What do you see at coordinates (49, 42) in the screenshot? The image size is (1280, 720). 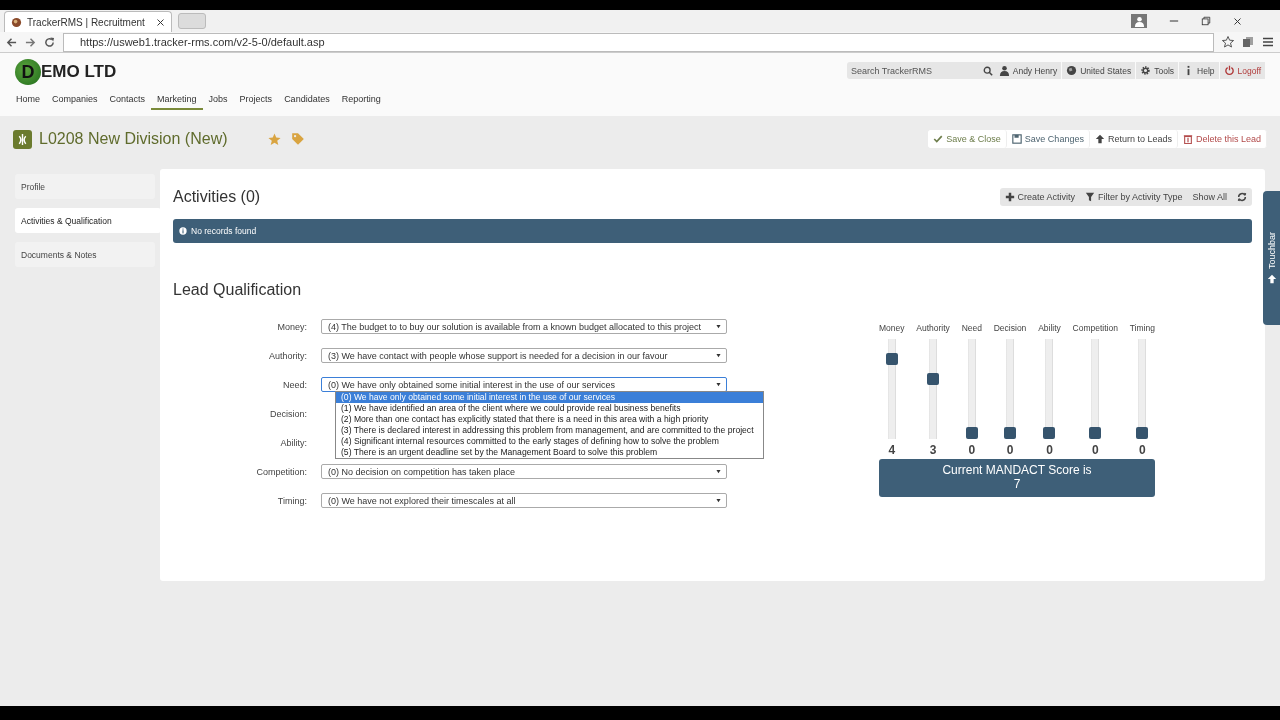 I see `reload-icon` at bounding box center [49, 42].